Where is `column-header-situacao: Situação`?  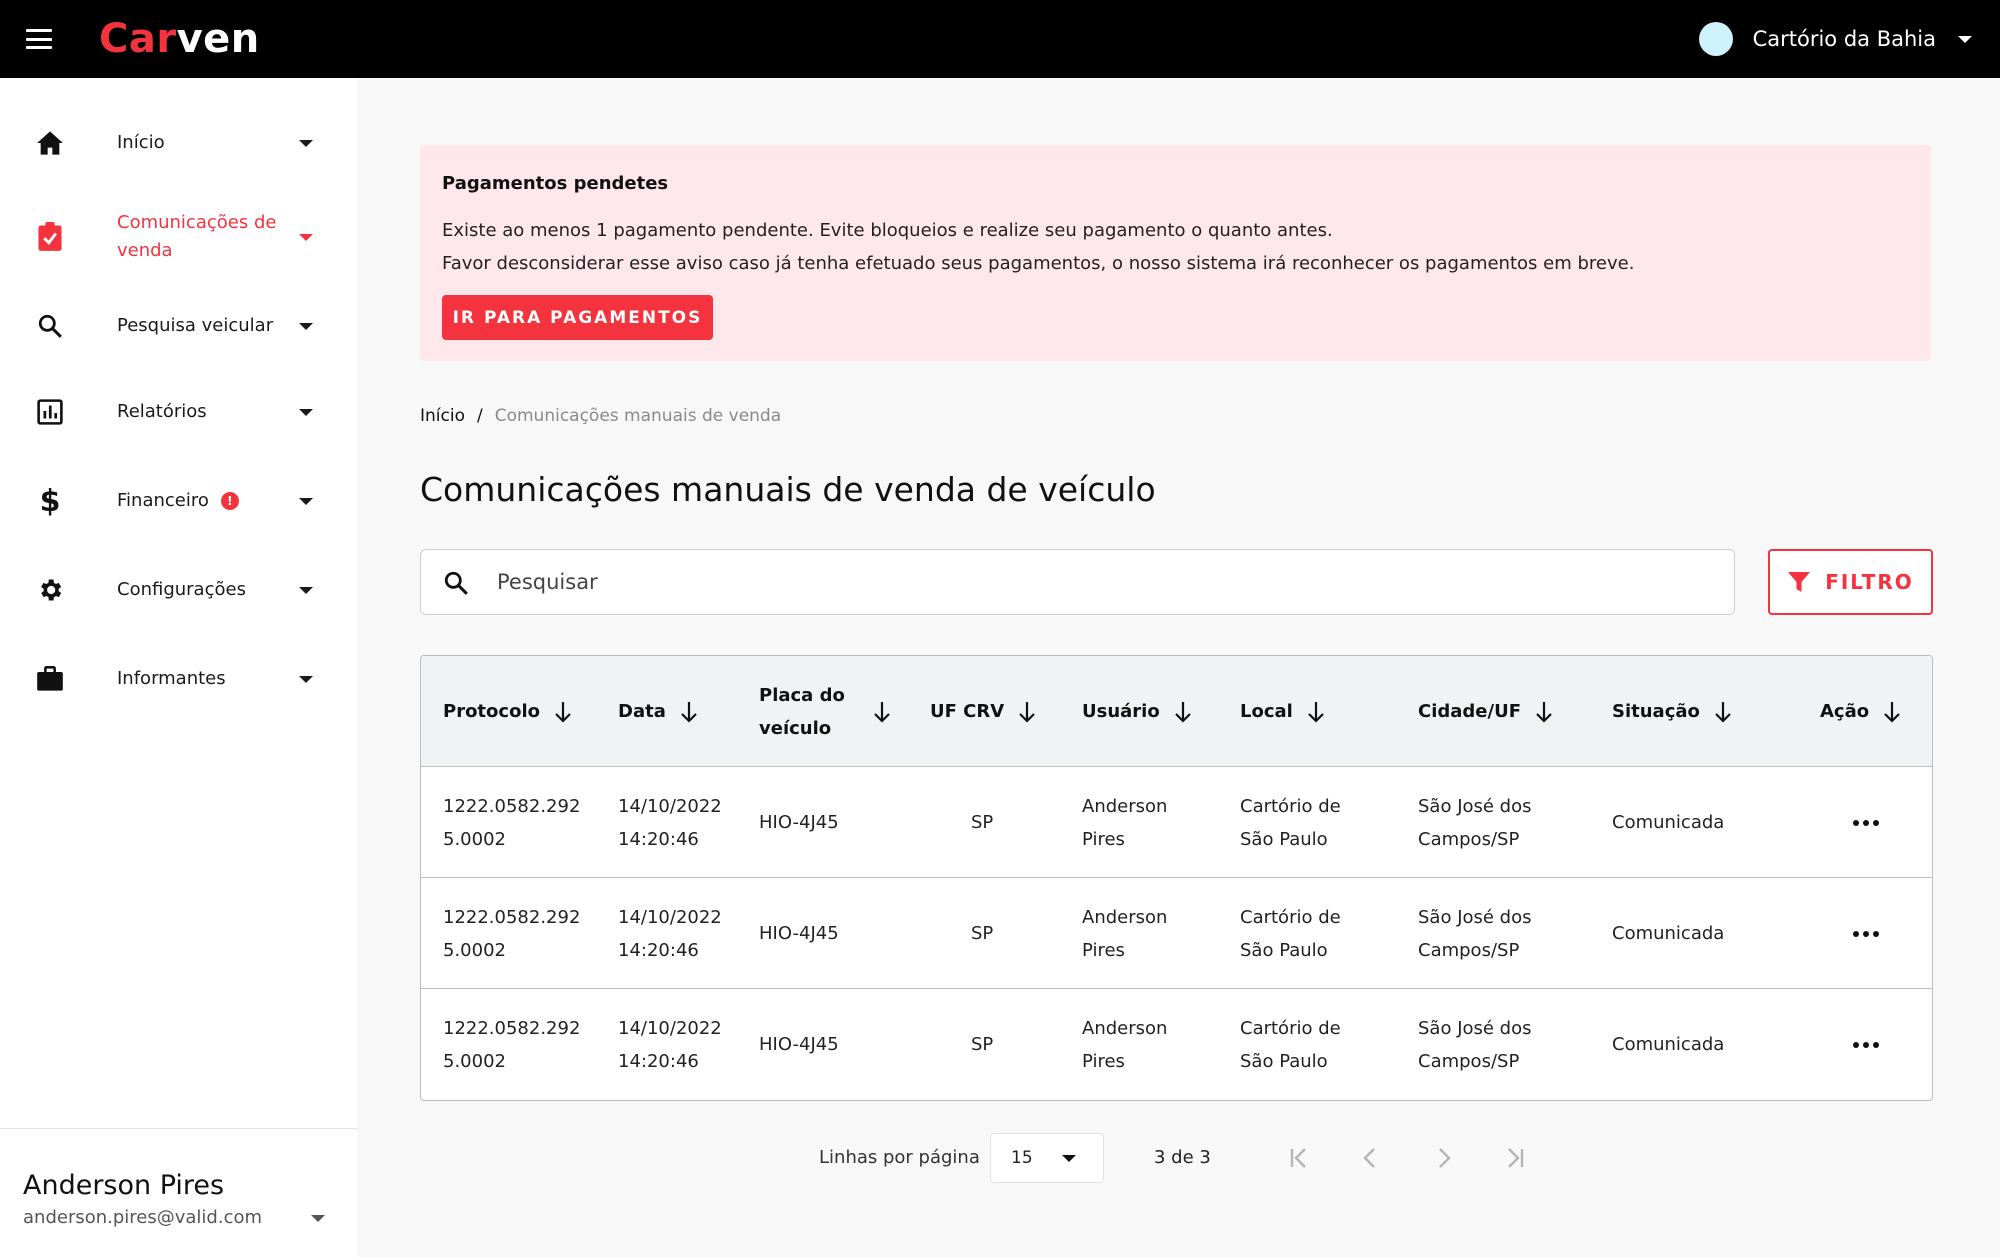 column-header-situacao: Situação is located at coordinates (1672, 711).